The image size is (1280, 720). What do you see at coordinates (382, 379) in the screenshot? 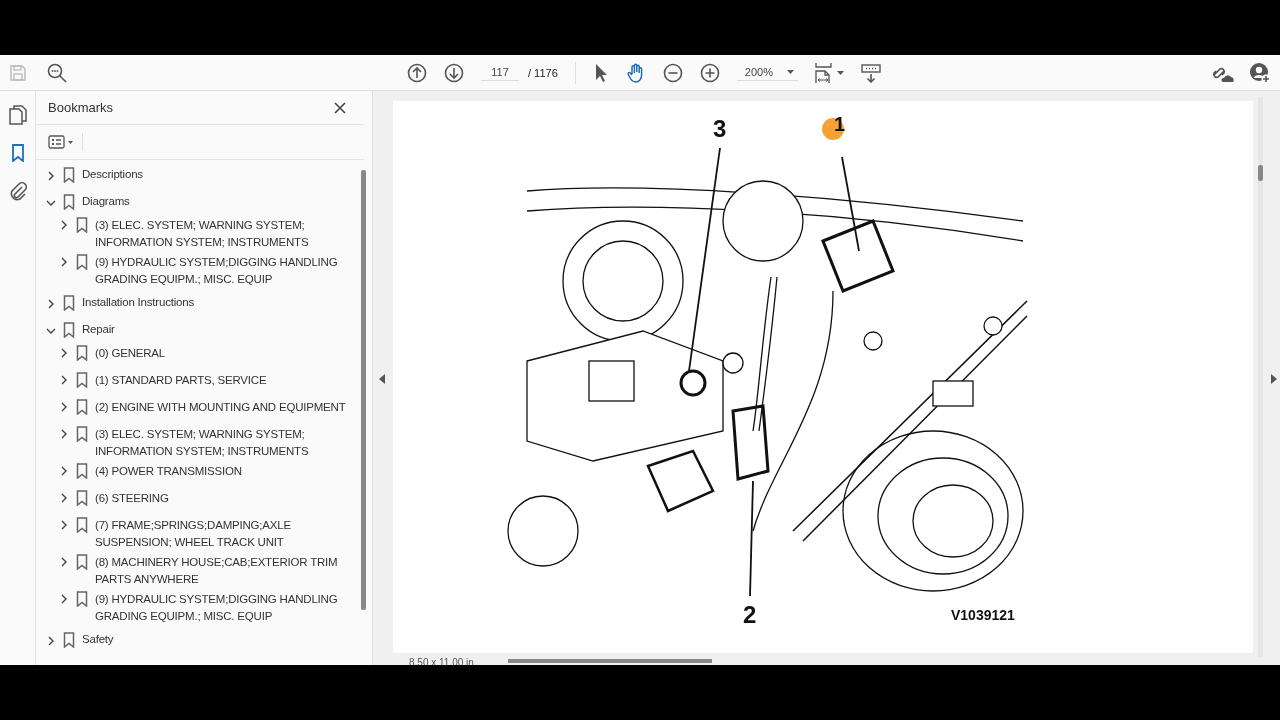
I see `collapse-arrow-icon` at bounding box center [382, 379].